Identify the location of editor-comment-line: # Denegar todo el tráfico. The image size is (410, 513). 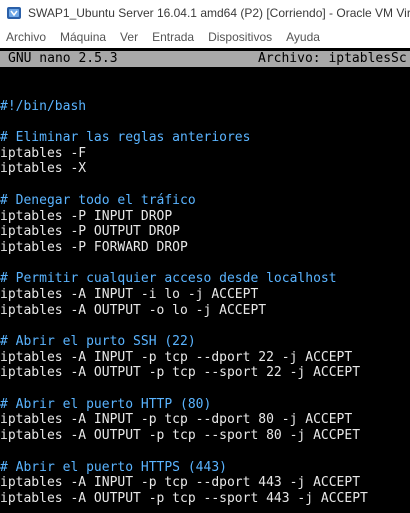
(98, 200).